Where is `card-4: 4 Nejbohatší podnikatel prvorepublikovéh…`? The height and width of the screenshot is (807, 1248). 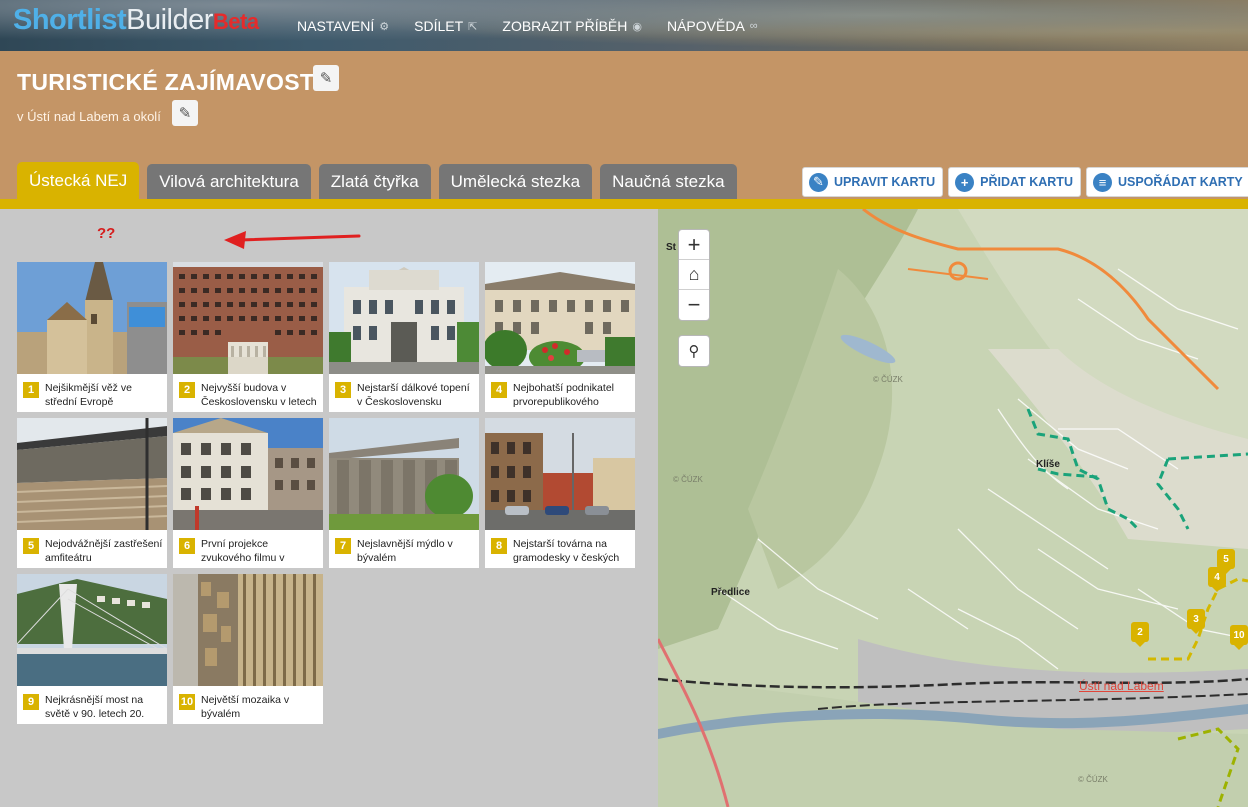
card-4: 4 Nejbohatší podnikatel prvorepublikovéh… is located at coordinates (560, 337).